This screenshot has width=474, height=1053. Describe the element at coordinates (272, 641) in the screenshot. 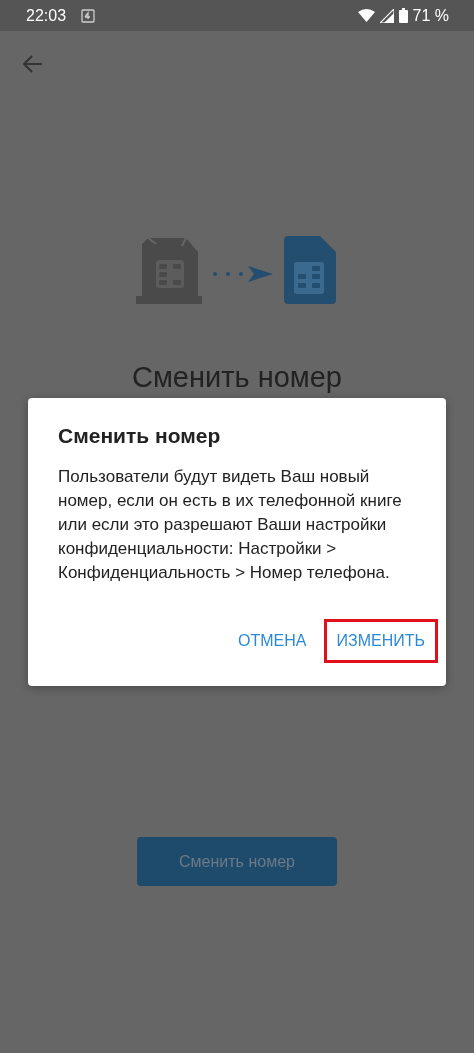

I see `dialog-action-button: ОТМЕНА` at that location.